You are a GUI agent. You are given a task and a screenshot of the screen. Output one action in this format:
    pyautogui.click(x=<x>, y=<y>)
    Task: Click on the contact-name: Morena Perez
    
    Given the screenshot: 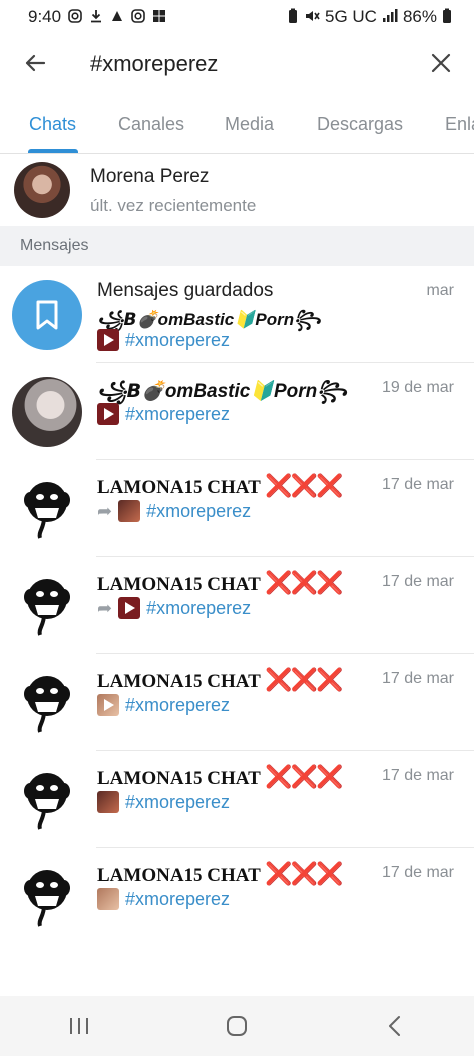 What is the action you would take?
    pyautogui.click(x=150, y=176)
    